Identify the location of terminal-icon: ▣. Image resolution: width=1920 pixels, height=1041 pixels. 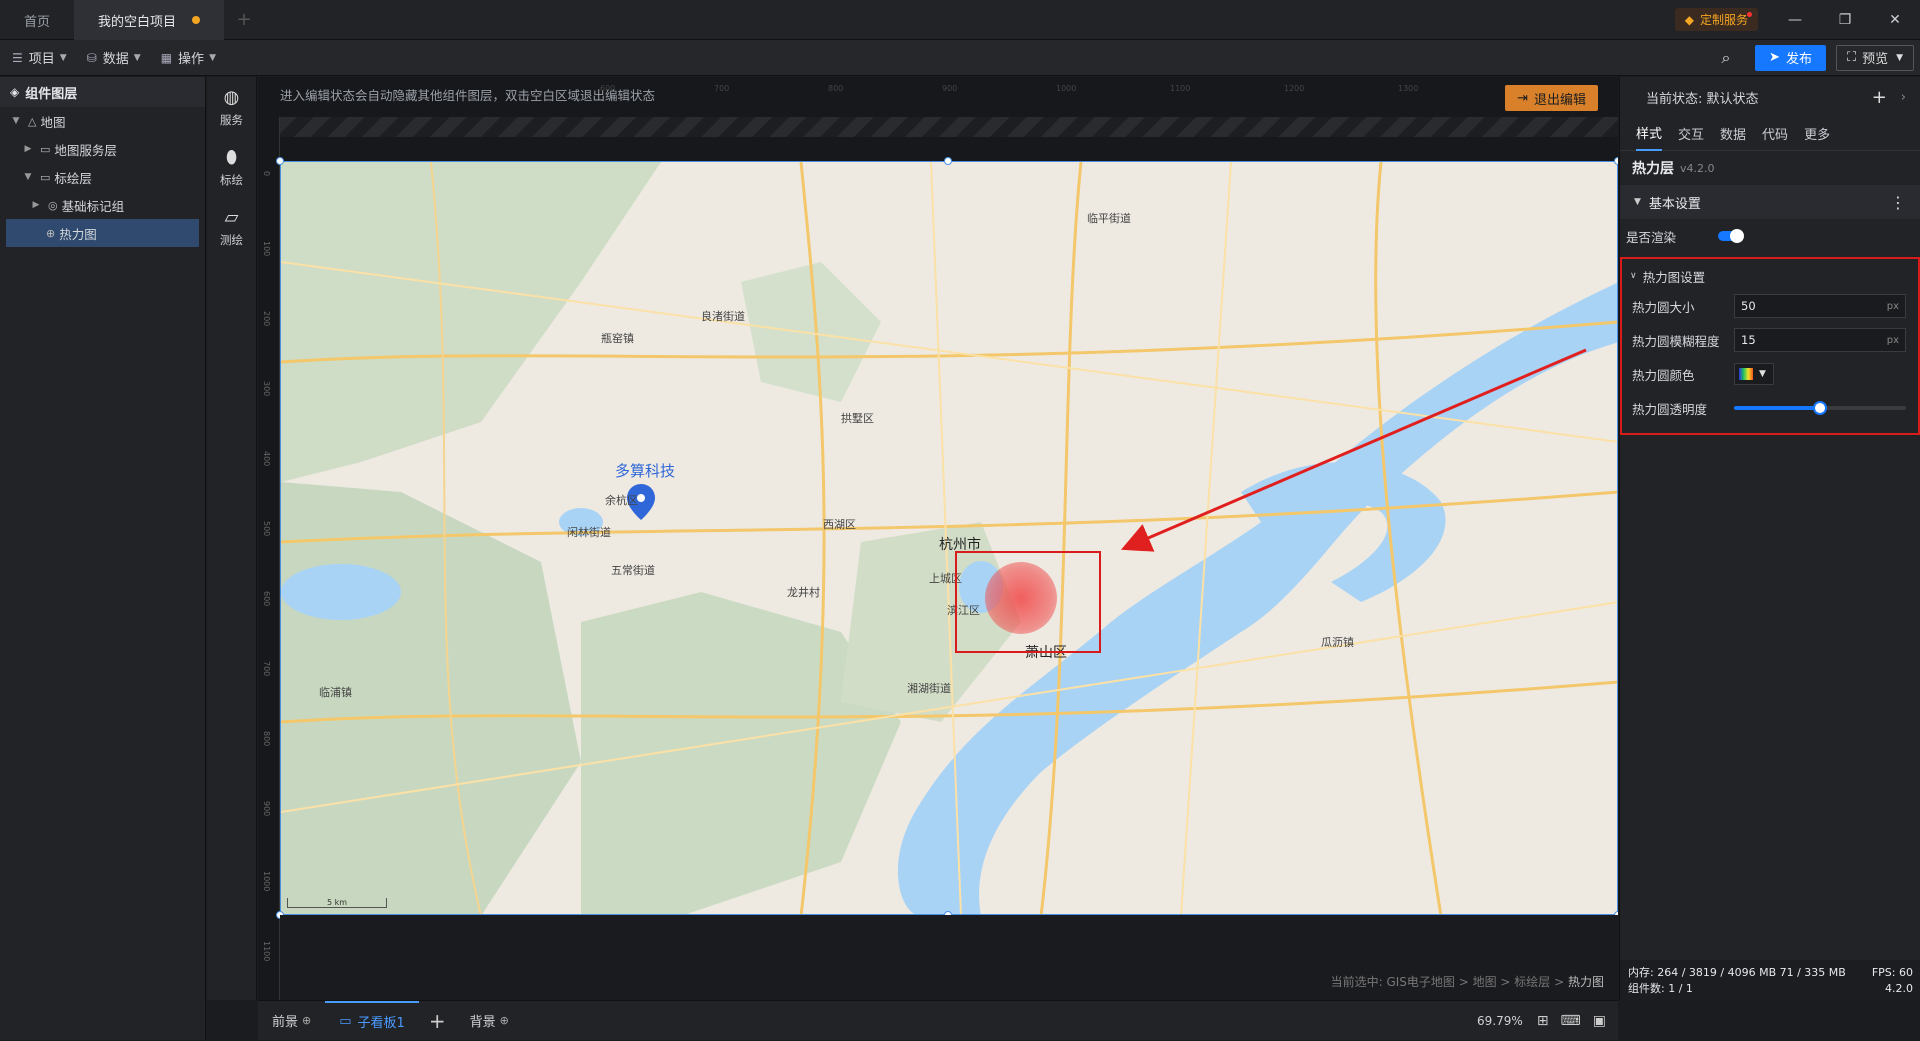
(1599, 1021).